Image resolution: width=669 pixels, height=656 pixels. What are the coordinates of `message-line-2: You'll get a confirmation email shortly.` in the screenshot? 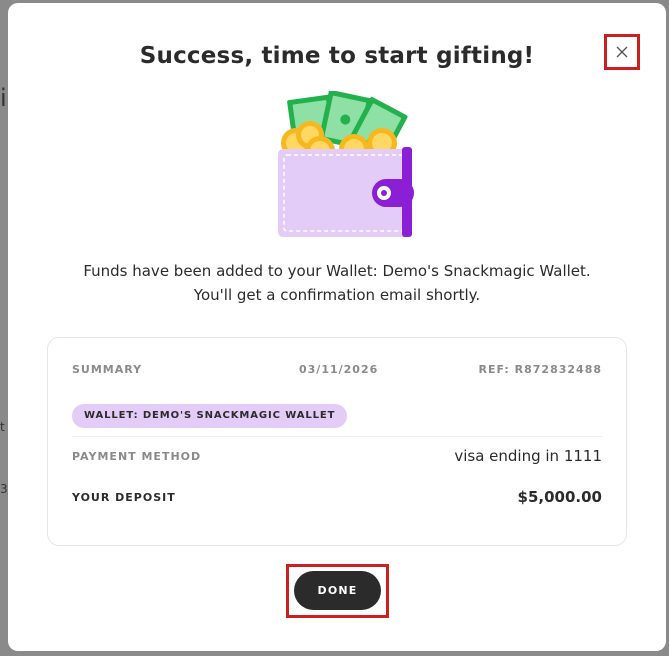 It's located at (337, 295).